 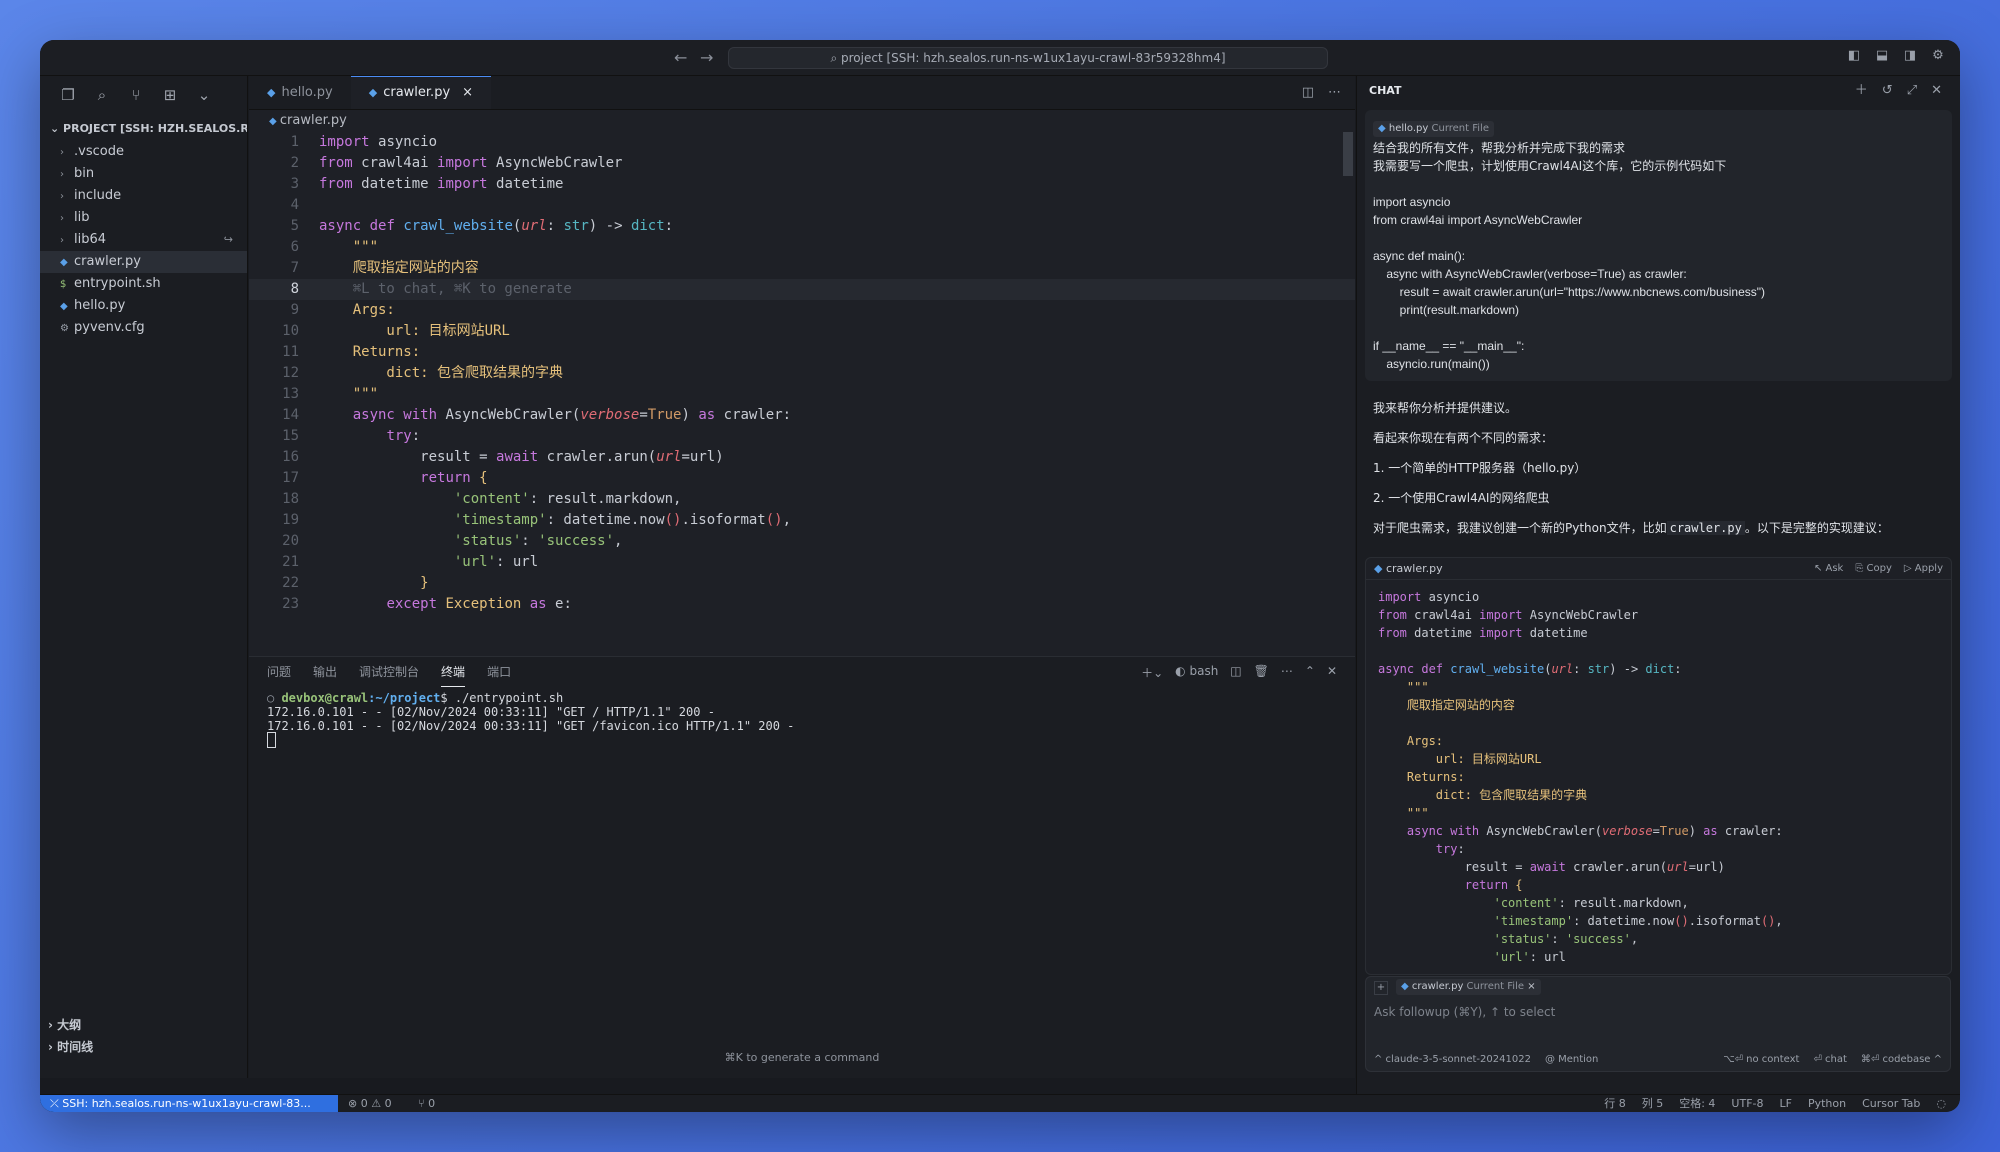 What do you see at coordinates (1480, 468) in the screenshot?
I see `assistant-text: 1. 一个简单的HTTP服务器（hello.py）` at bounding box center [1480, 468].